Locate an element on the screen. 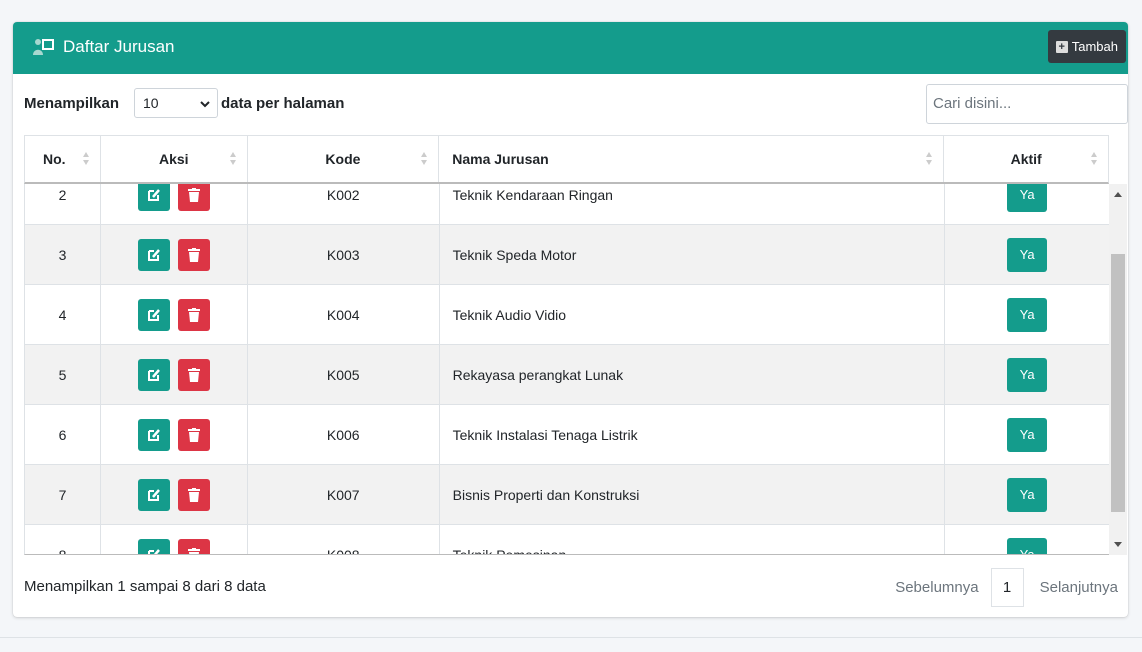 The width and height of the screenshot is (1142, 652). add-button: + Tambah is located at coordinates (1086, 46).